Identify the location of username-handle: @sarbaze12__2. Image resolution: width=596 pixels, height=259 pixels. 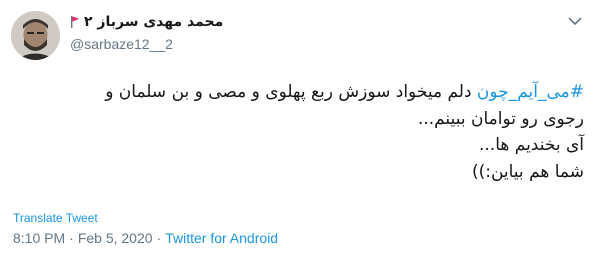
(190, 44).